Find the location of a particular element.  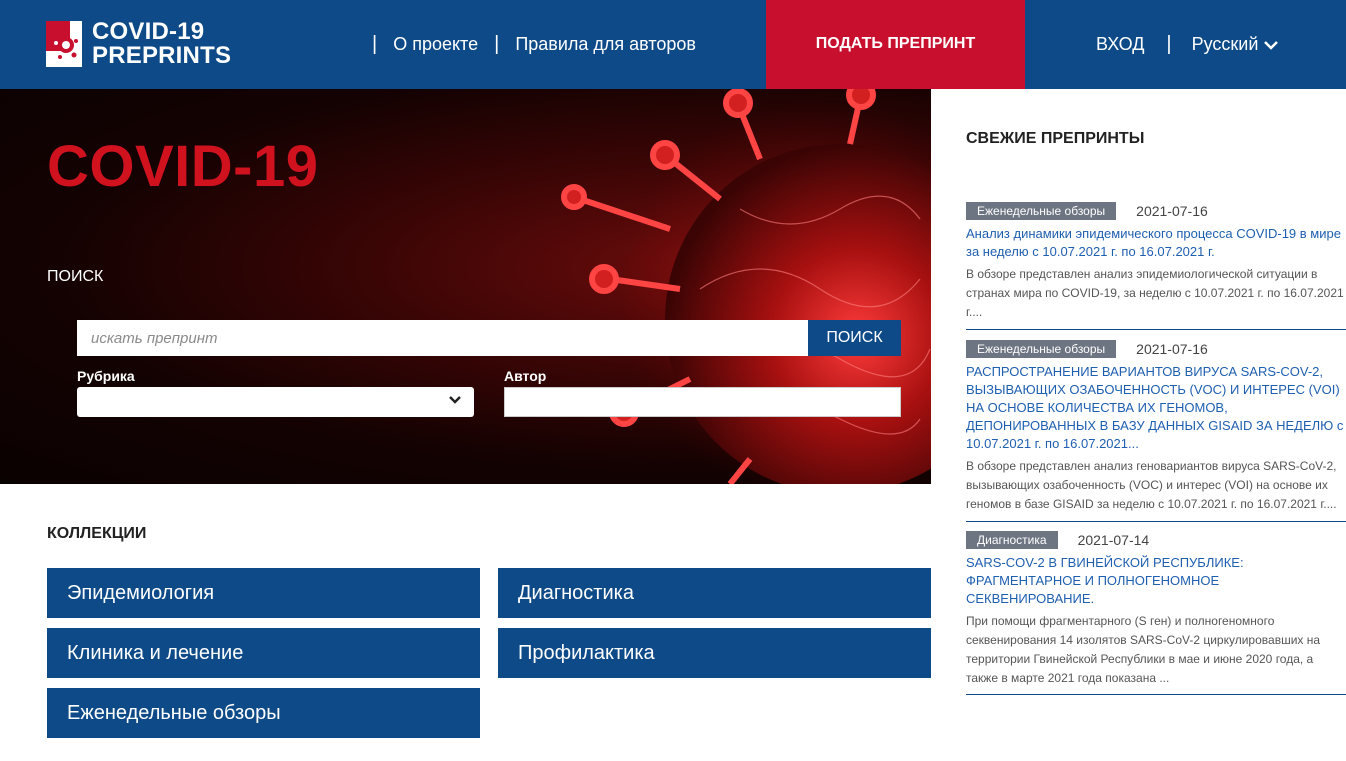

recent-preprints-title: СВЕЖИЕ ПРЕПРИНТЫ is located at coordinates (1055, 138).